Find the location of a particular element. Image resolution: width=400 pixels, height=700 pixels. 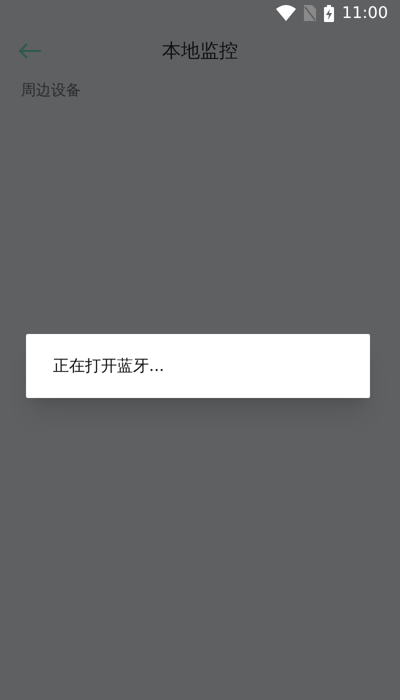

status-time: 11:00 is located at coordinates (365, 13).